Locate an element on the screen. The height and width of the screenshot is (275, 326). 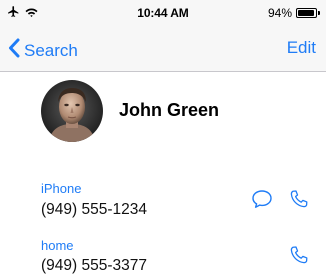
status-right: 94% is located at coordinates (294, 13).